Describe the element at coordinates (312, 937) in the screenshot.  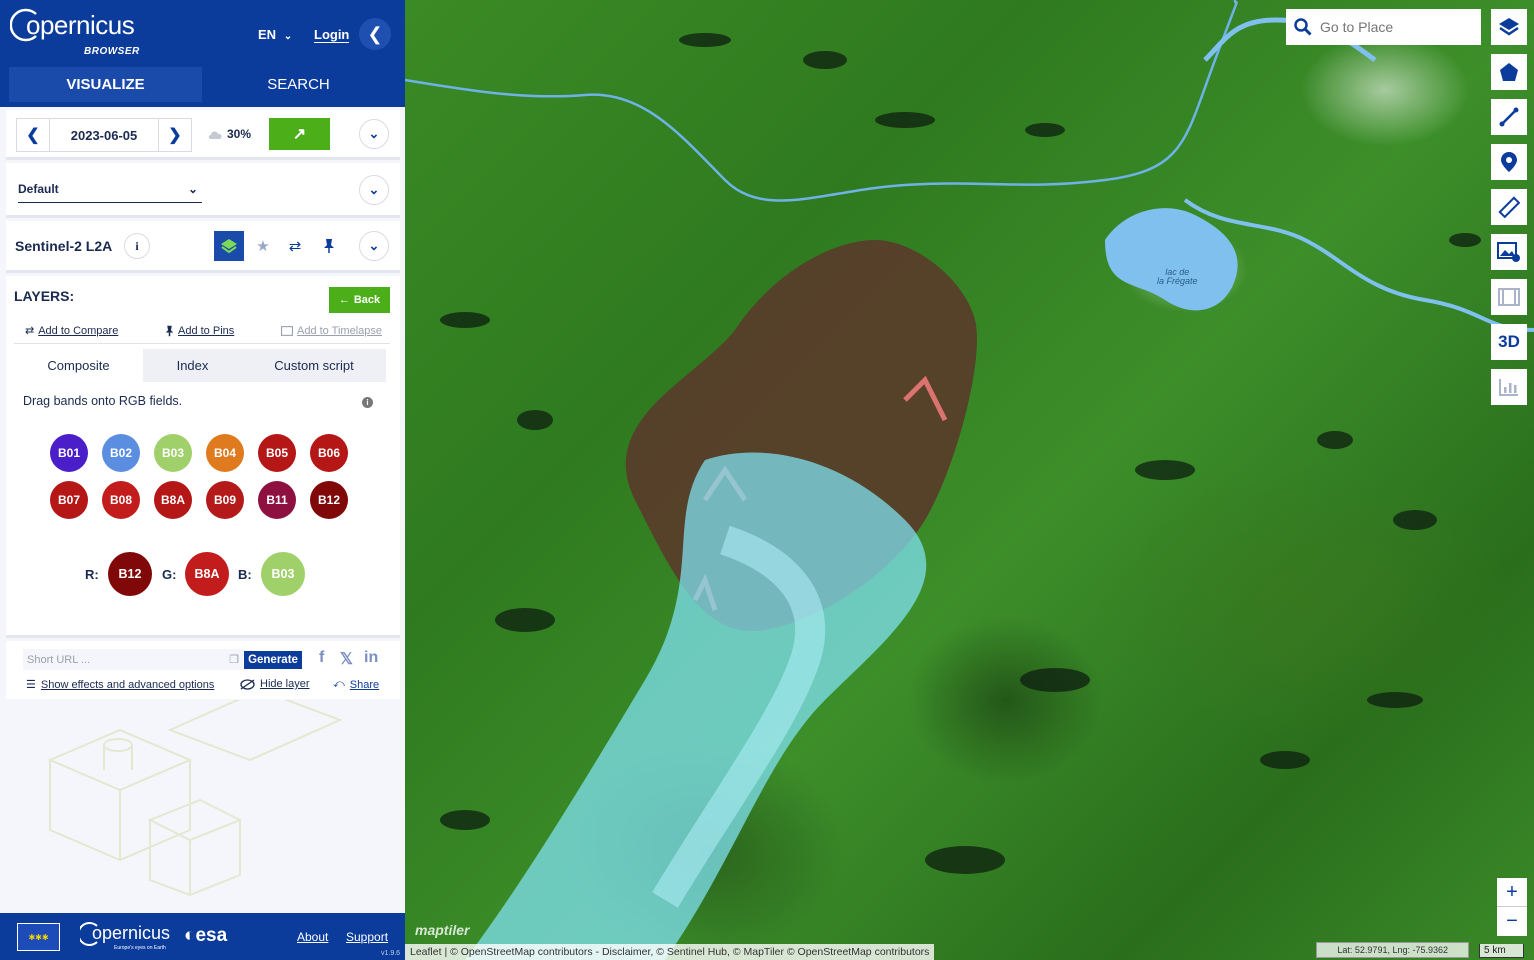
I see `about-link: About` at that location.